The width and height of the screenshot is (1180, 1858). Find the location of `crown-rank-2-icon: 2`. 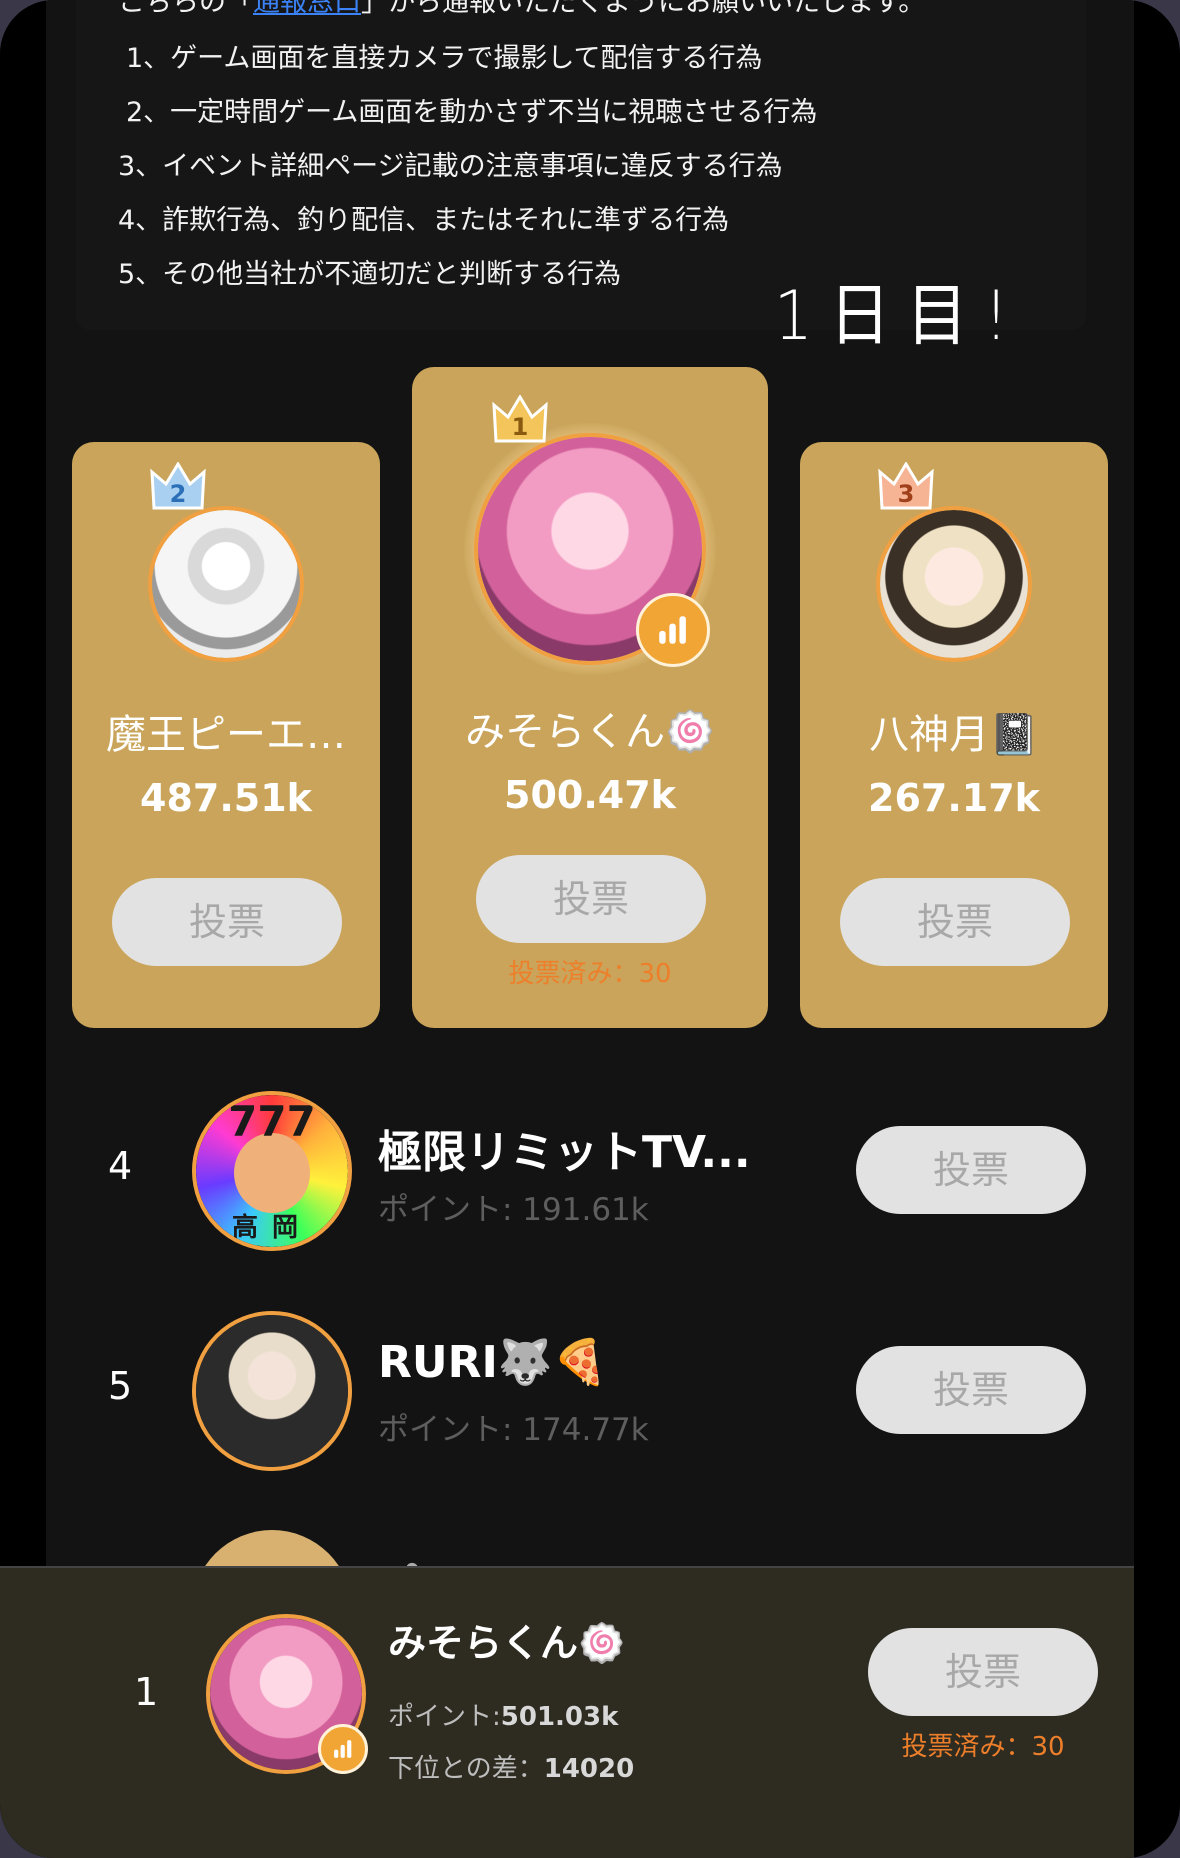

crown-rank-2-icon: 2 is located at coordinates (178, 486).